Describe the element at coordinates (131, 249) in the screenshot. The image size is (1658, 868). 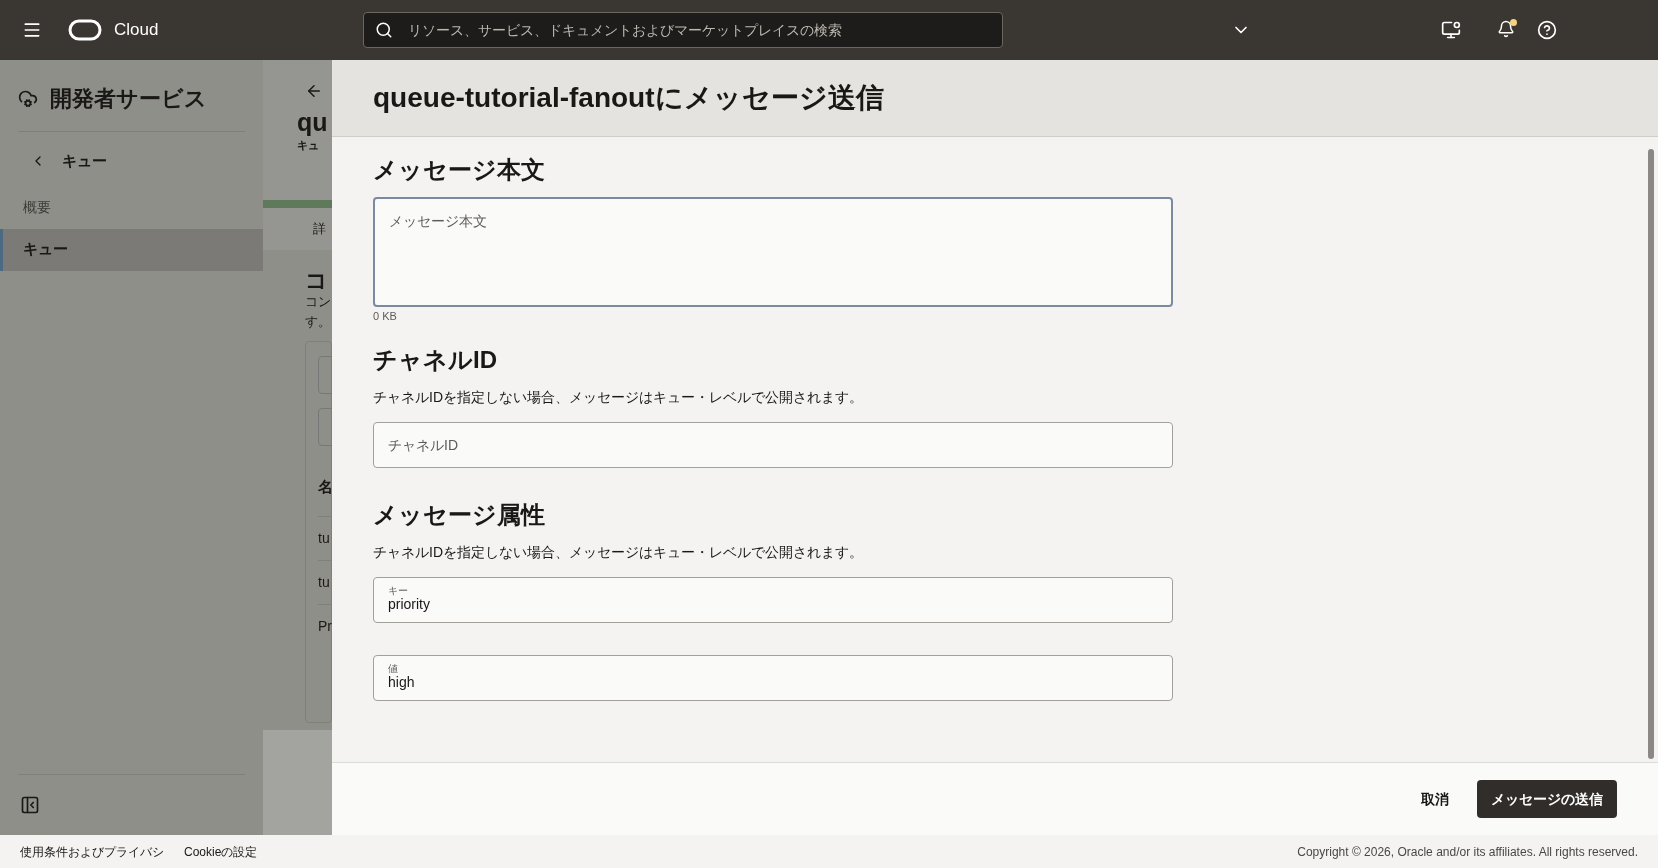
I see `sidebar-item: キュー` at that location.